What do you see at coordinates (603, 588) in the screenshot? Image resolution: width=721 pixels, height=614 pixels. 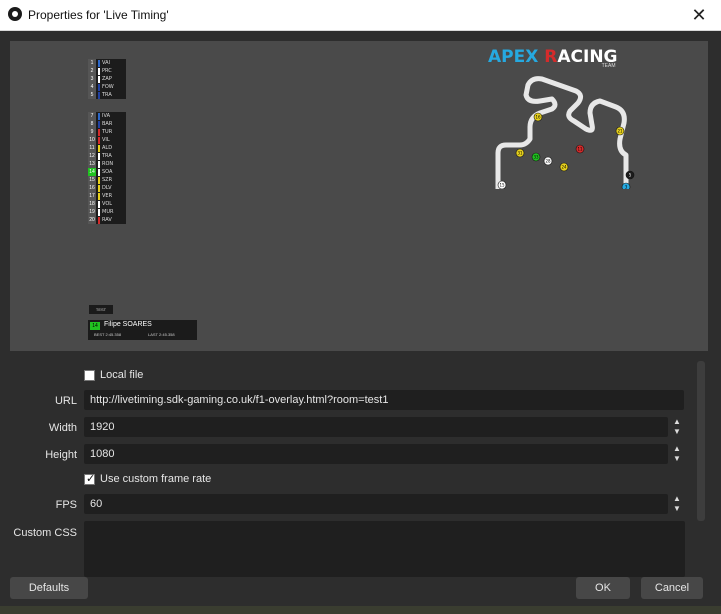 I see `ok-button: OK` at bounding box center [603, 588].